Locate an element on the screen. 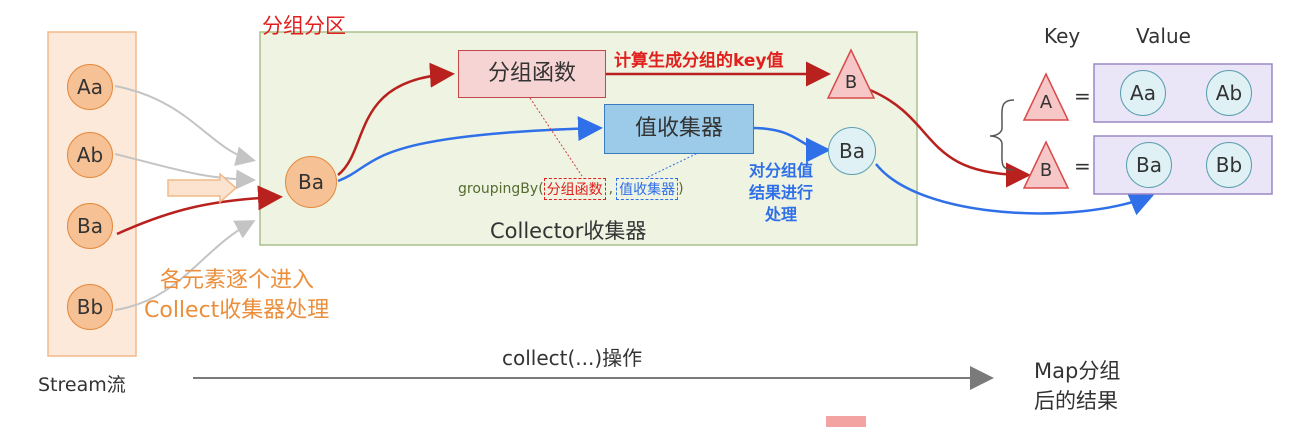  group-function-box: 分组函数 is located at coordinates (532, 74).